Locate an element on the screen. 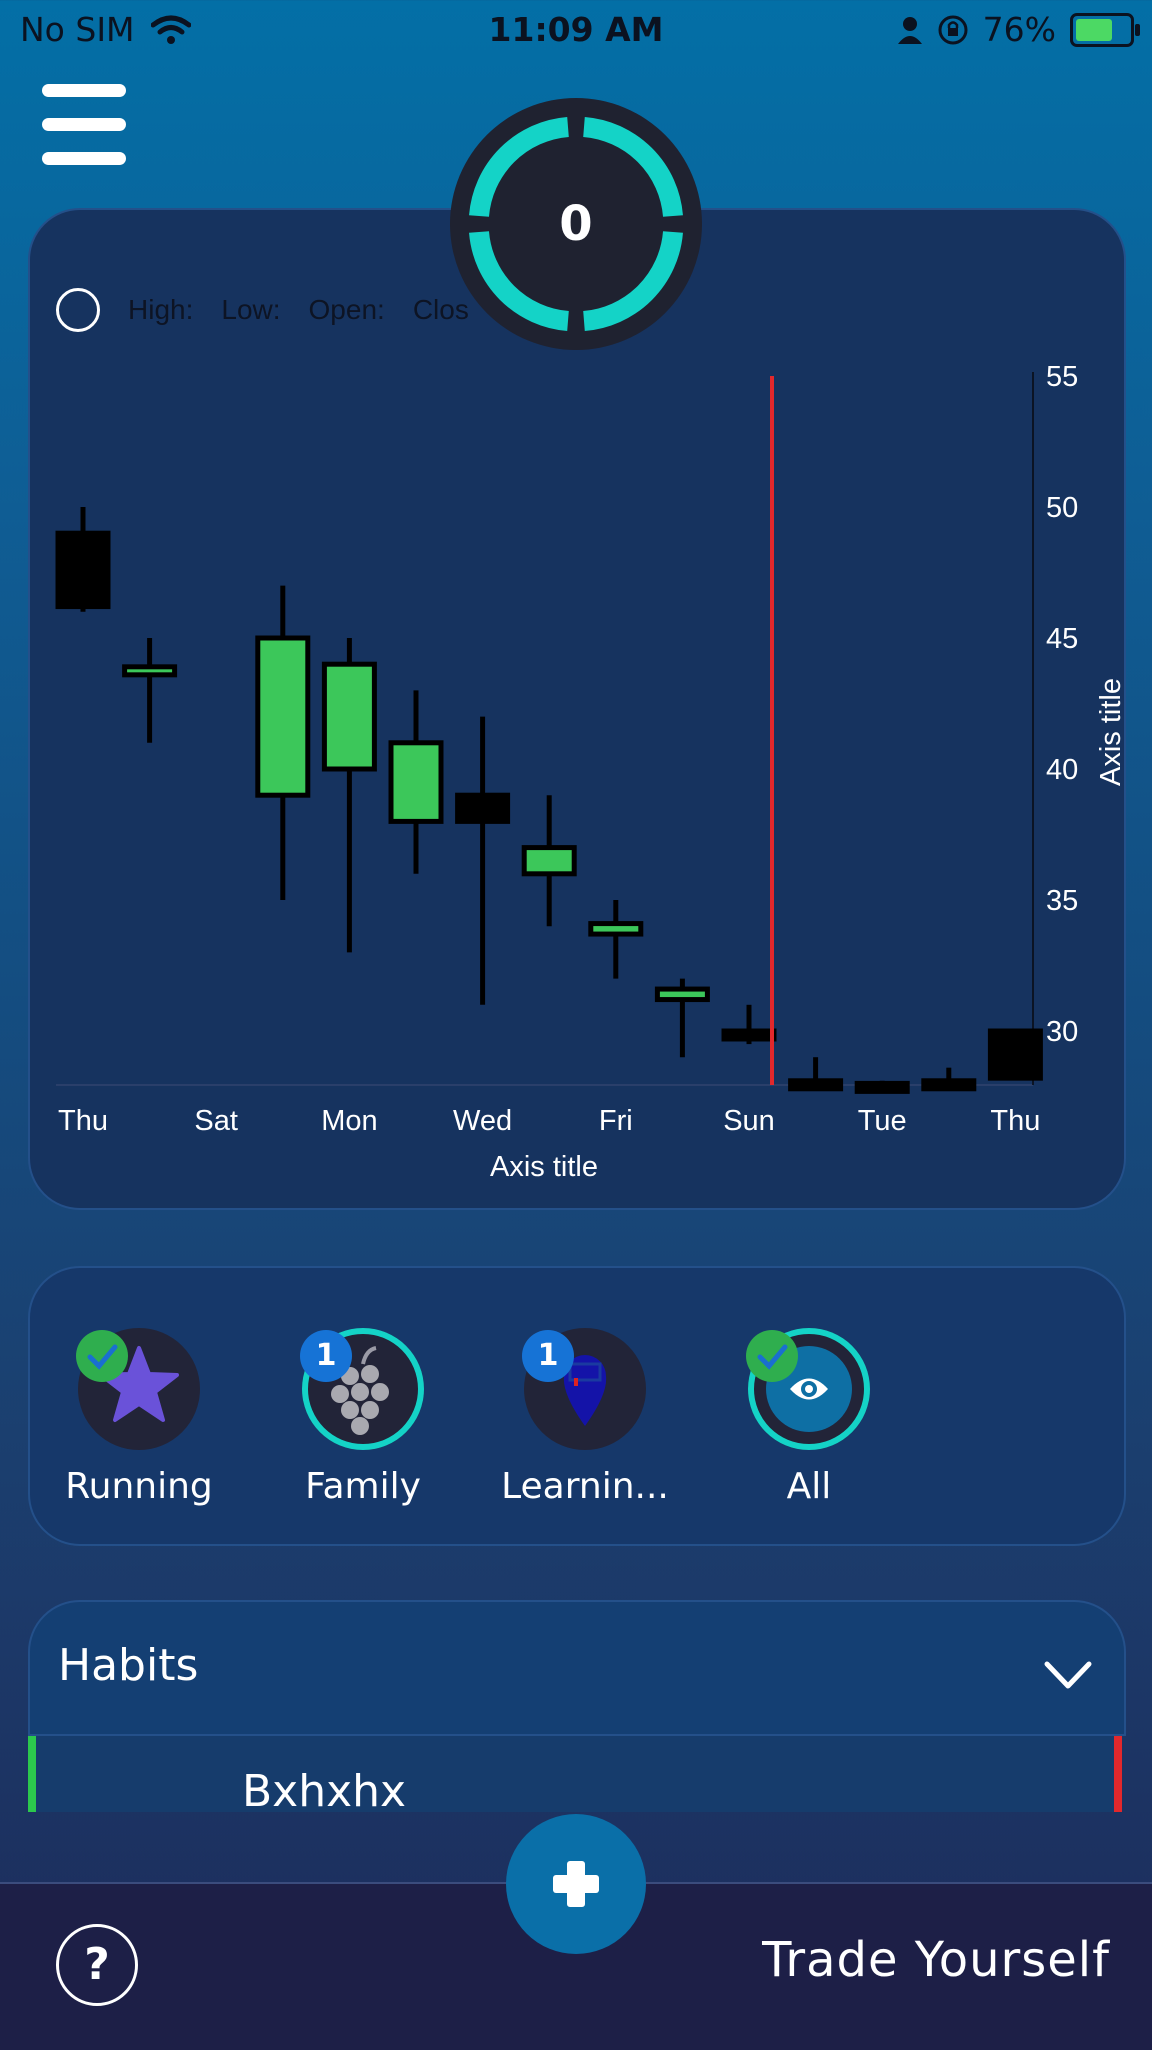 The height and width of the screenshot is (2050, 1152). y-tick-label: 55 is located at coordinates (1062, 377).